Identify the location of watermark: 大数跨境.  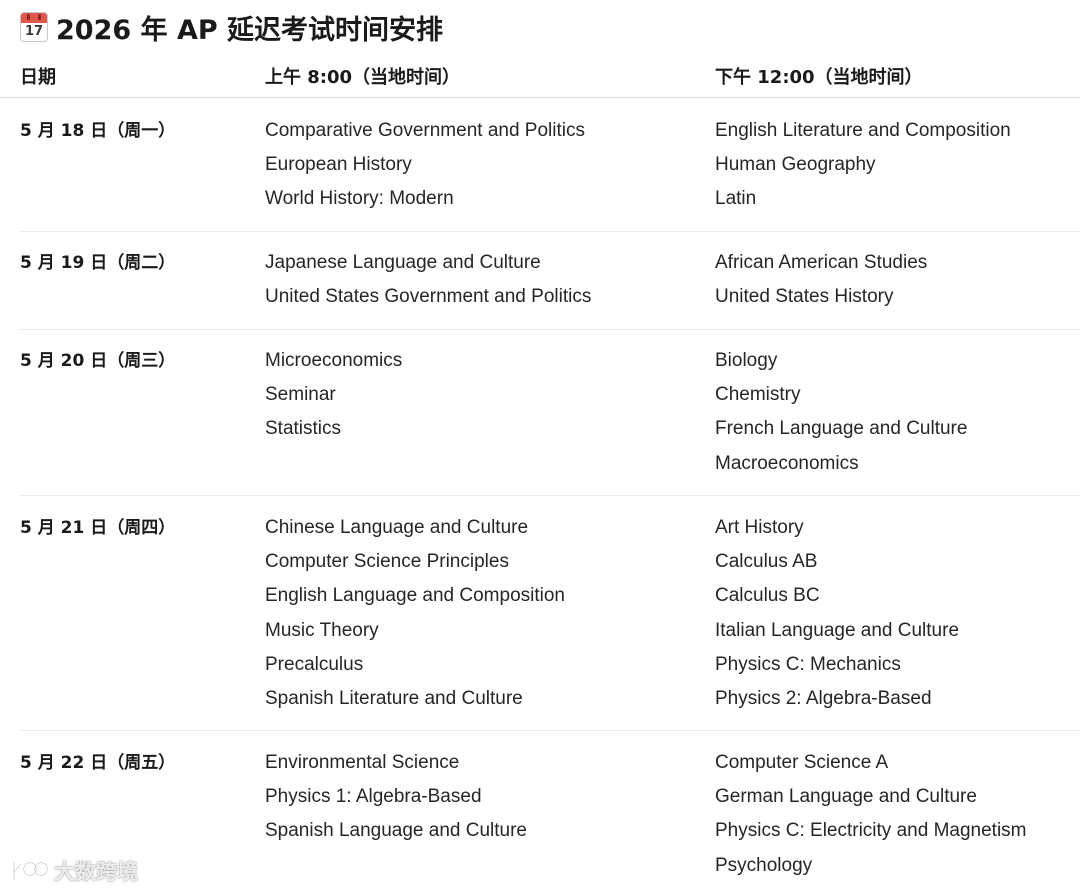
(74, 871).